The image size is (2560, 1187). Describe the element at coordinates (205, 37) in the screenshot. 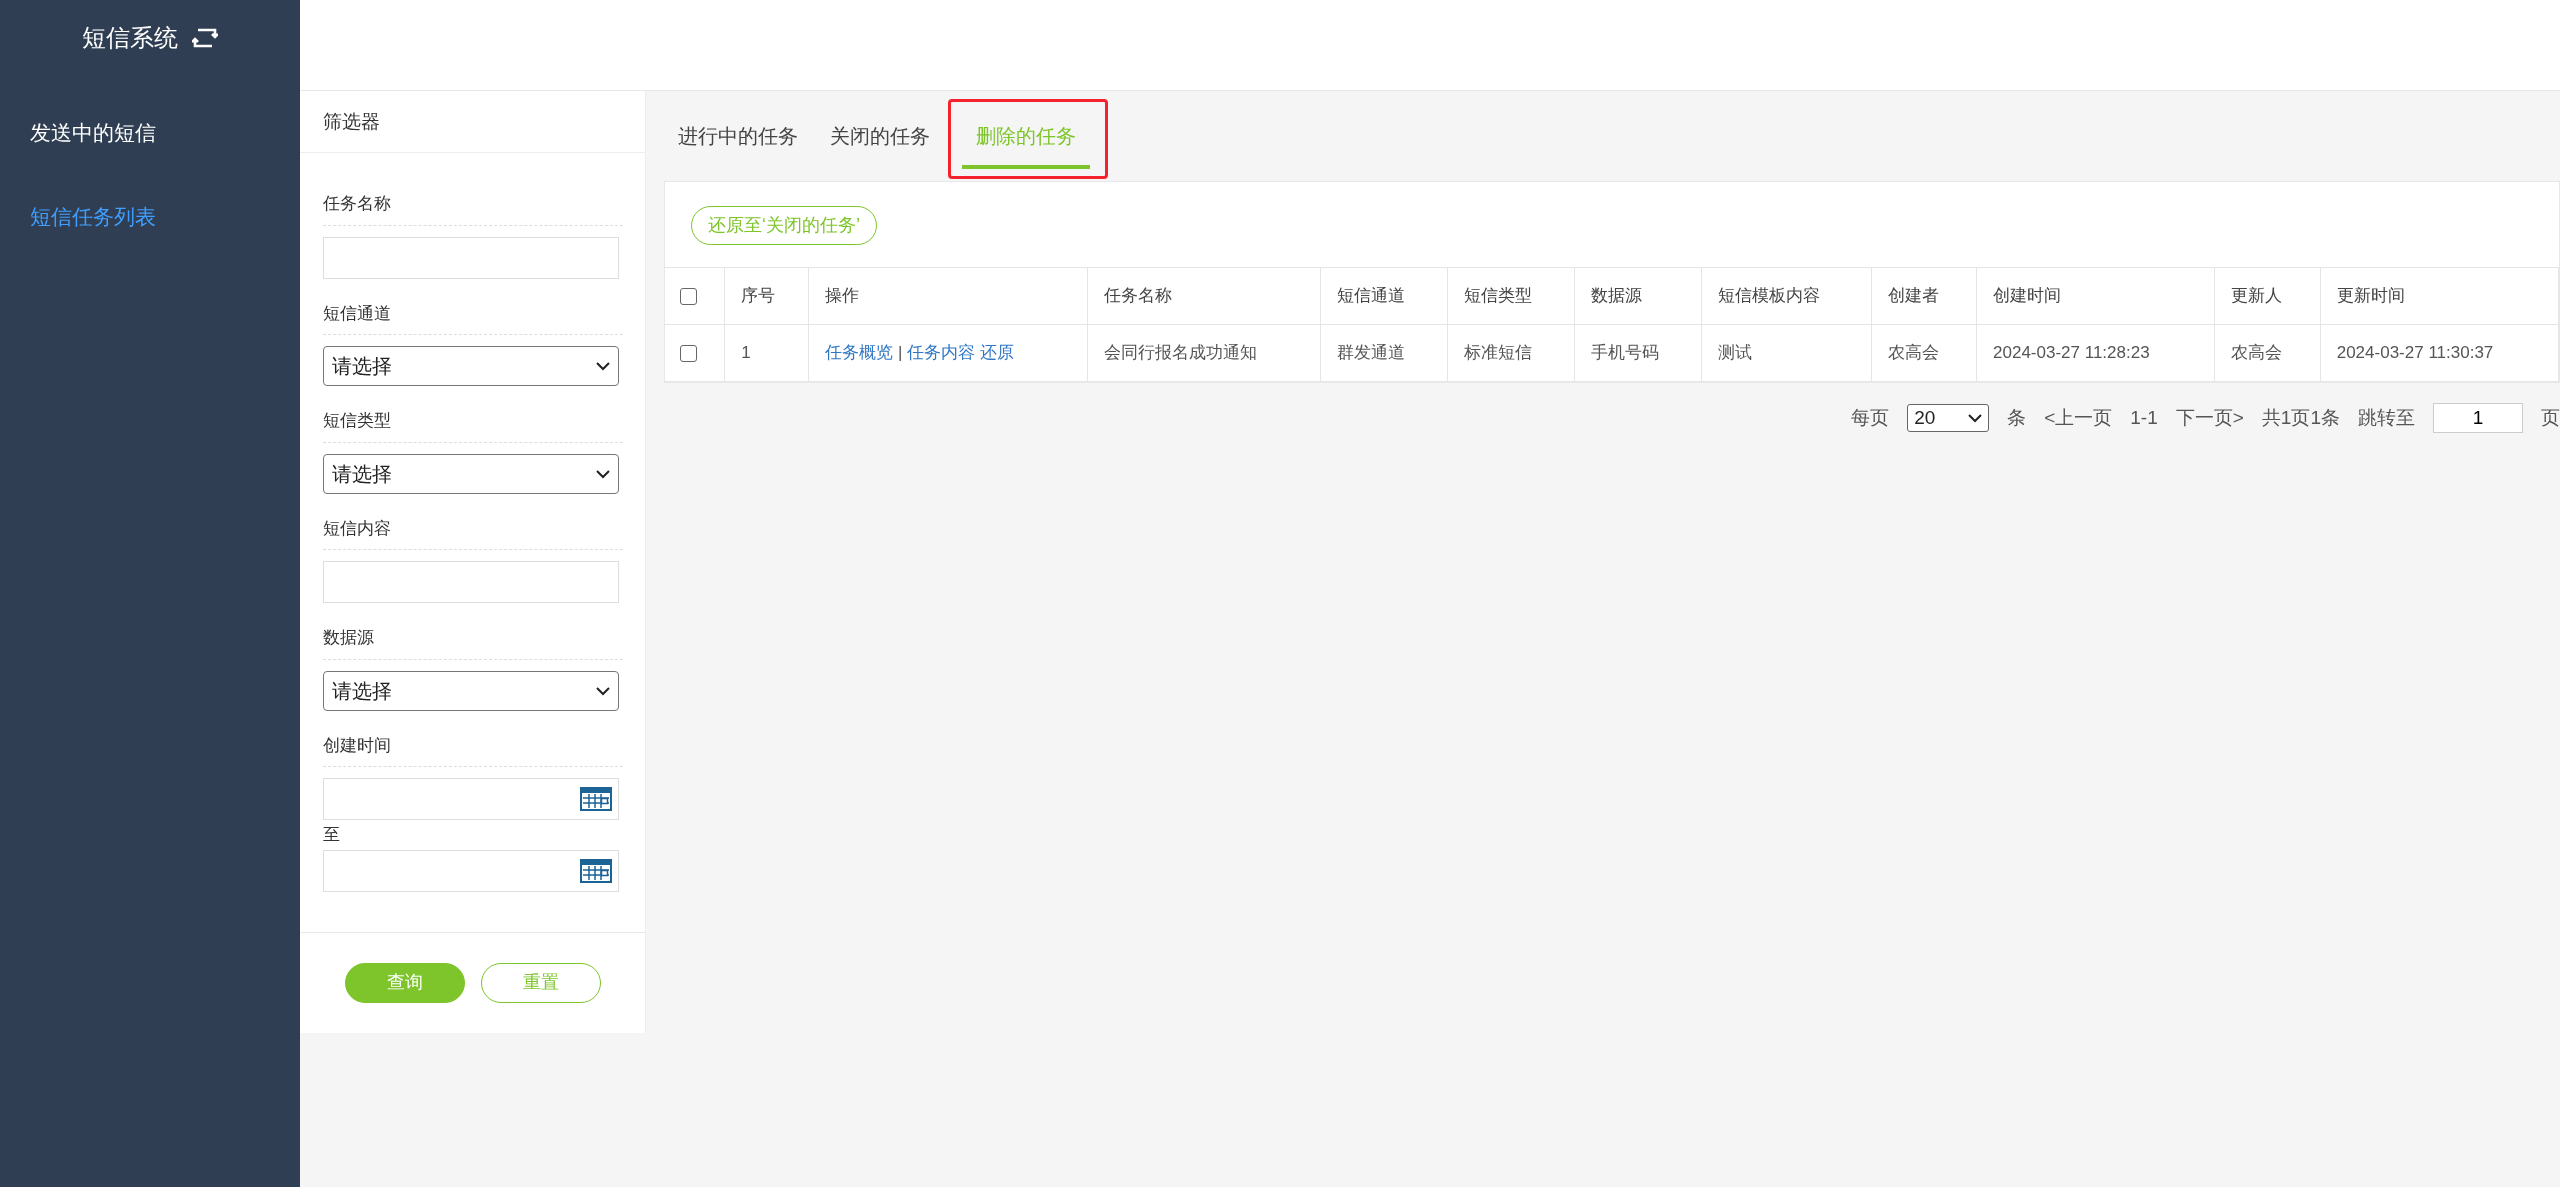

I see `swap-icon` at that location.